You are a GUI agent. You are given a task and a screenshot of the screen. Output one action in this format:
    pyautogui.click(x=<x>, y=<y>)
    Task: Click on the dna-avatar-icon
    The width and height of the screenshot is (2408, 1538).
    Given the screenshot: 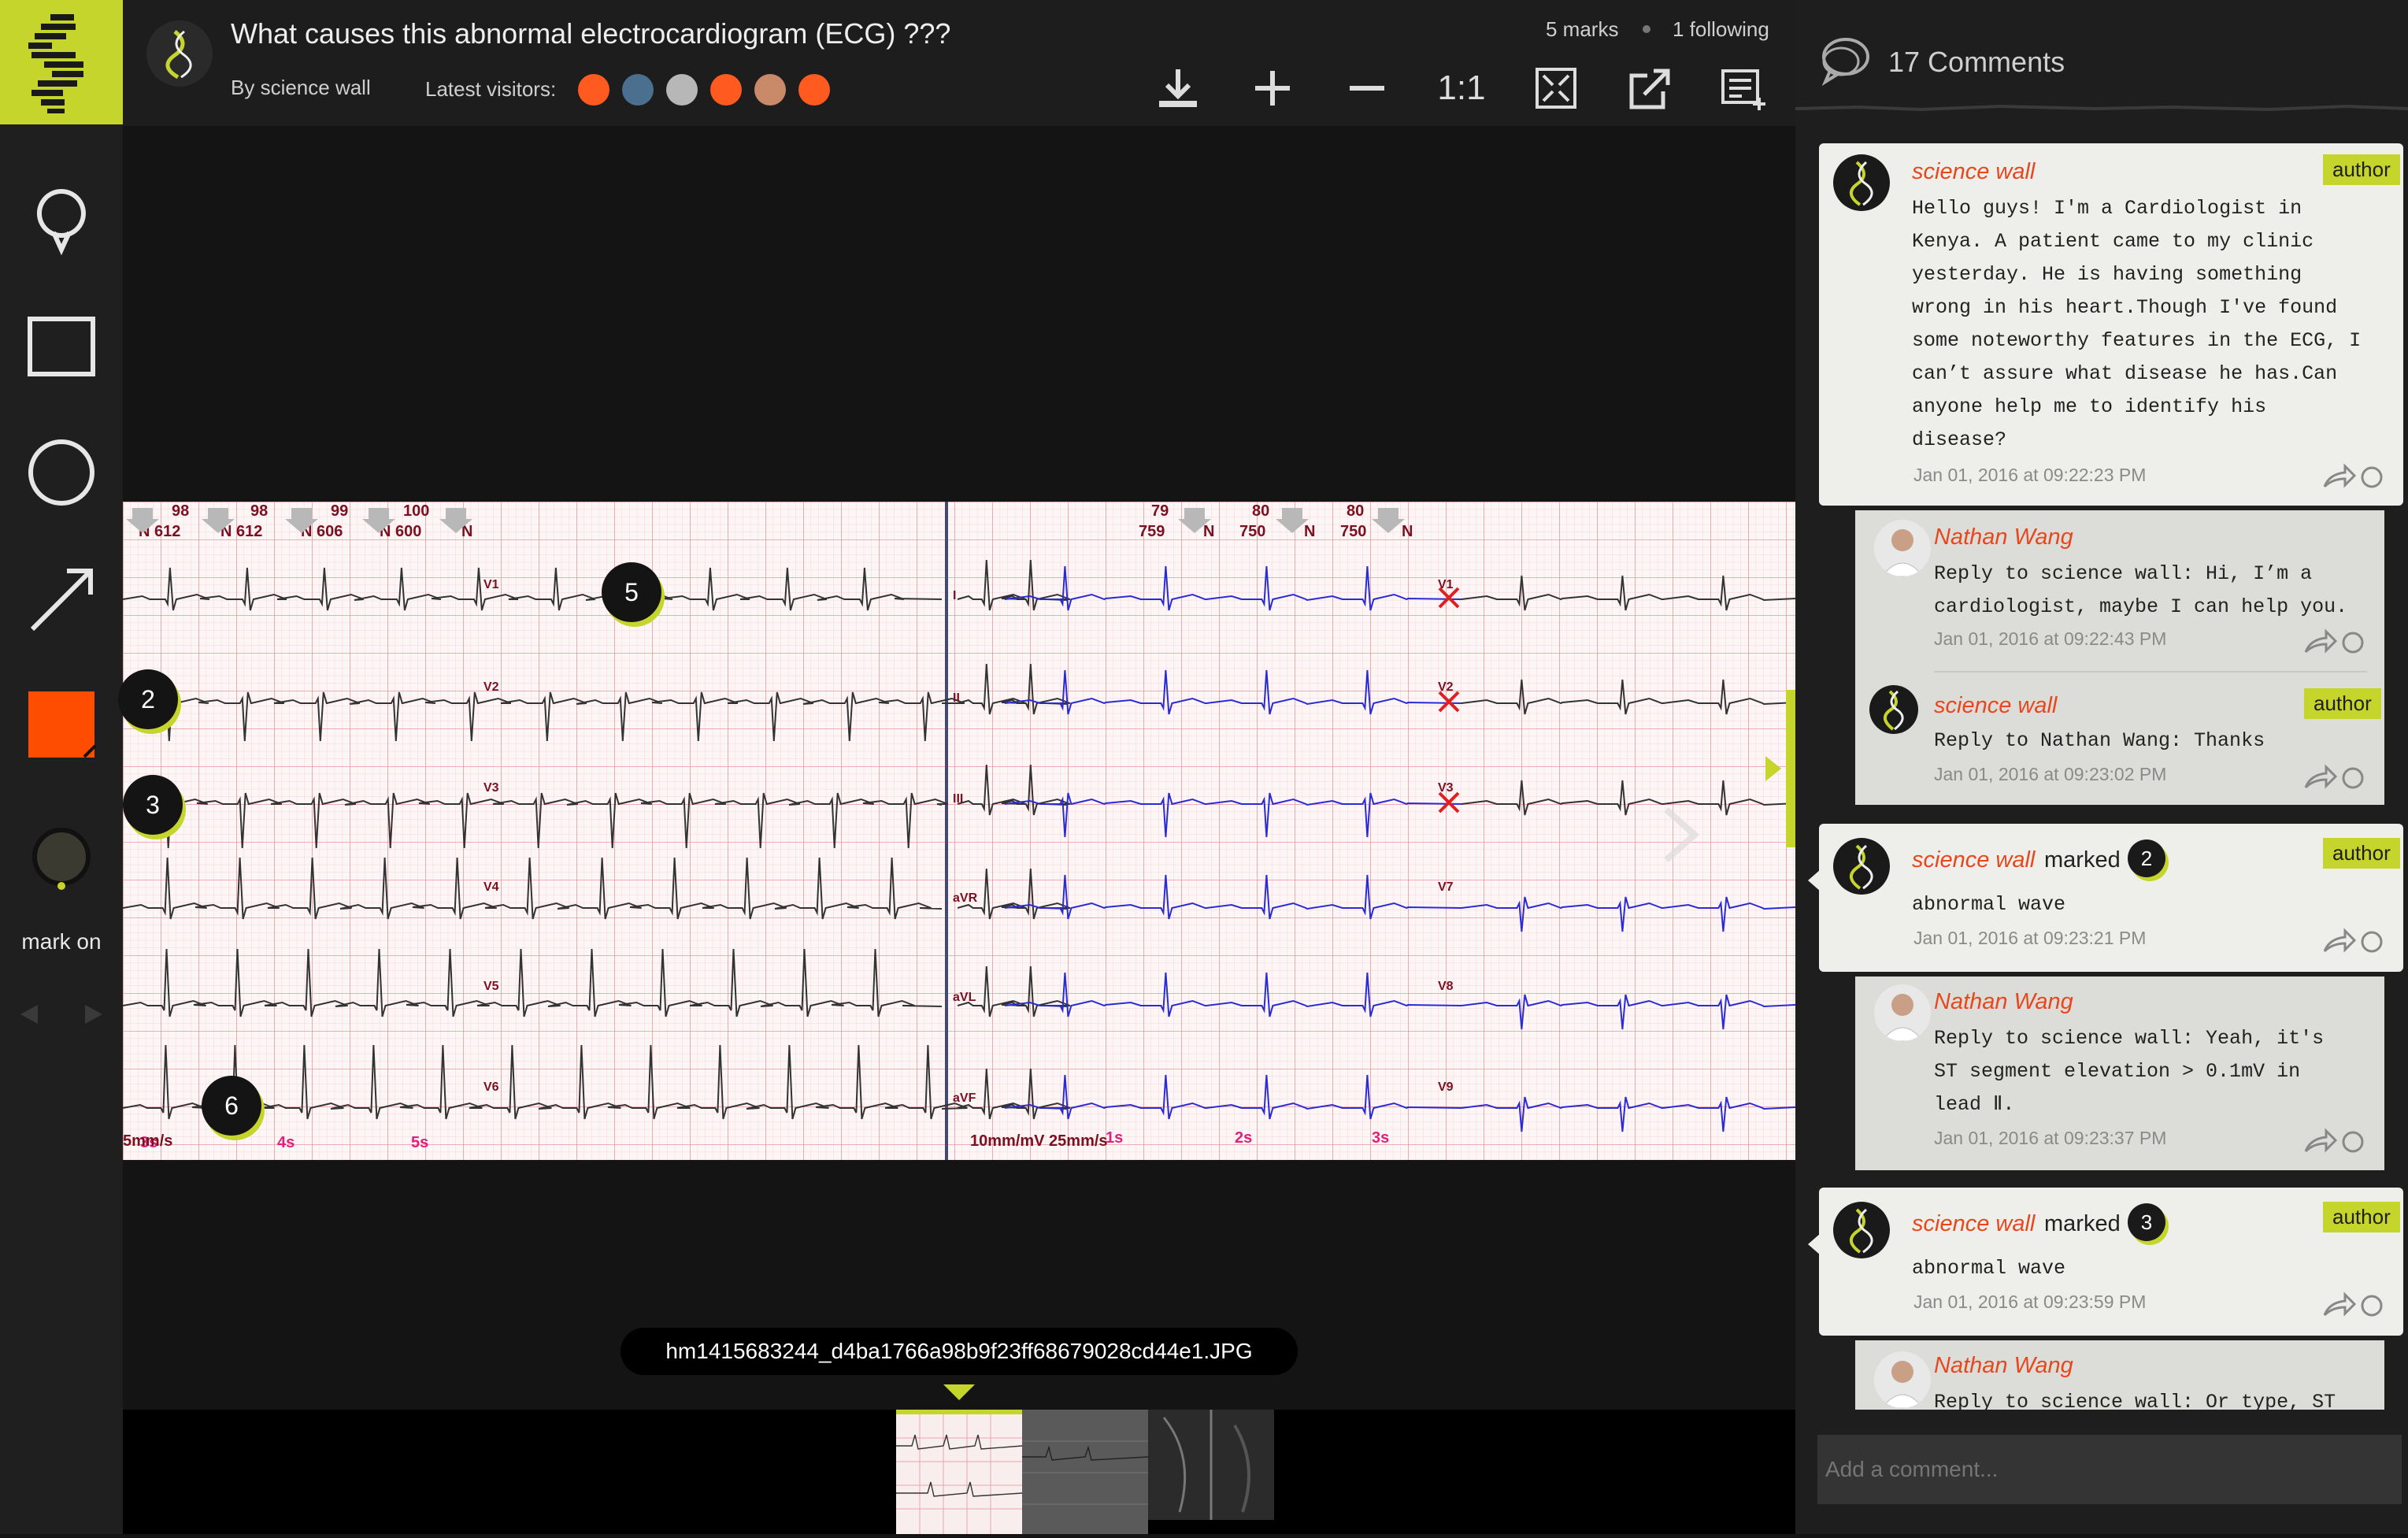 What is the action you would take?
    pyautogui.click(x=1861, y=1231)
    